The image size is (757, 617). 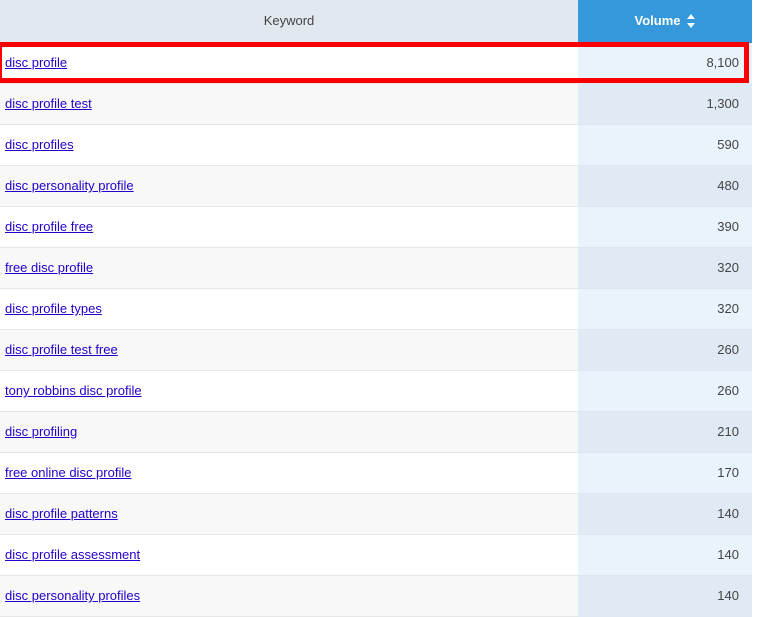 What do you see at coordinates (289, 514) in the screenshot?
I see `keyword-cell: disc profile patterns` at bounding box center [289, 514].